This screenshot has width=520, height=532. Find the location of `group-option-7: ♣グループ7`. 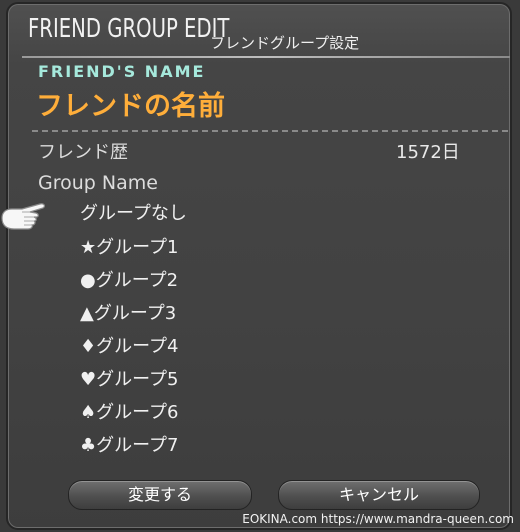

group-option-7: ♣グループ7 is located at coordinates (129, 446).